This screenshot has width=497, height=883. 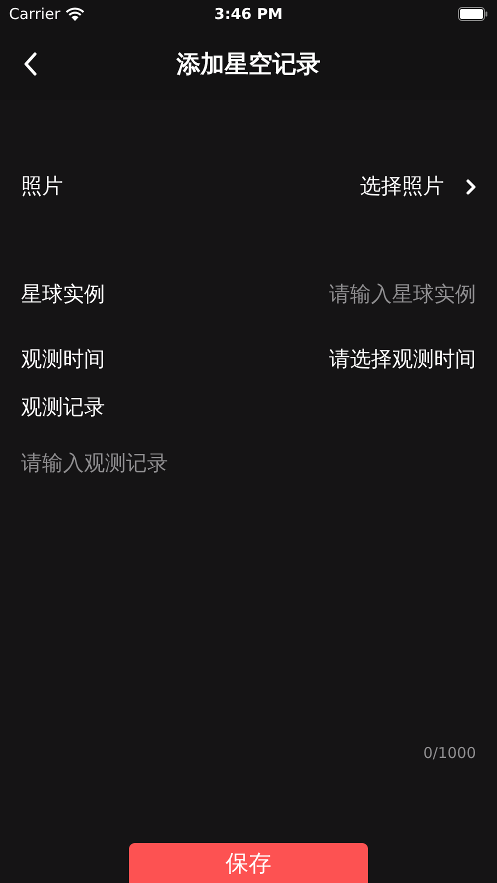 I want to click on photo-row: 照片 选择照片, so click(x=248, y=187).